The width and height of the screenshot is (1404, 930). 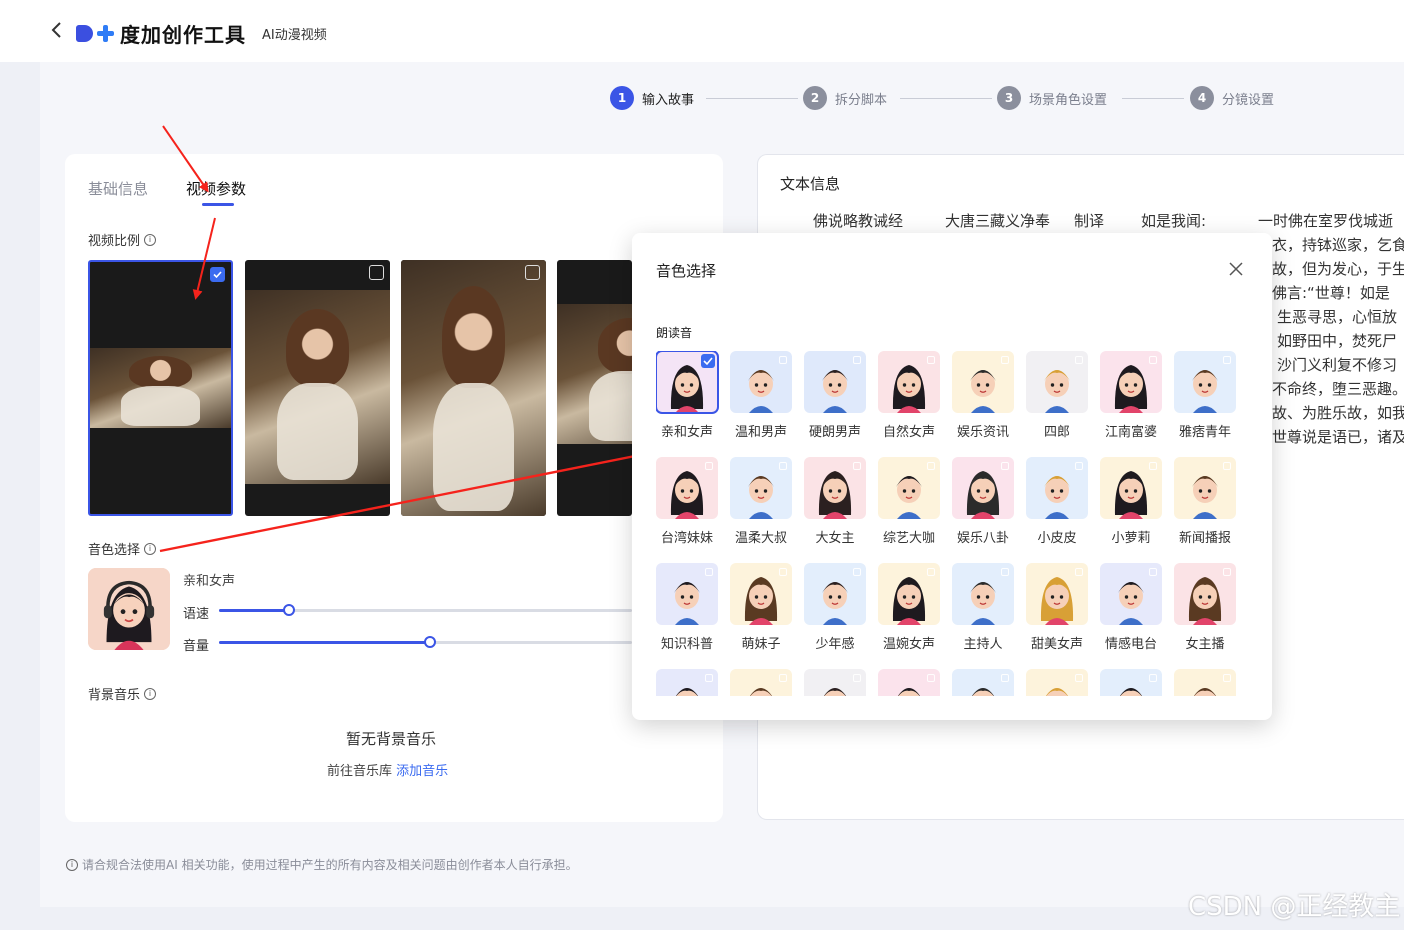 What do you see at coordinates (687, 501) in the screenshot?
I see `voice-option: 台湾妹妹` at bounding box center [687, 501].